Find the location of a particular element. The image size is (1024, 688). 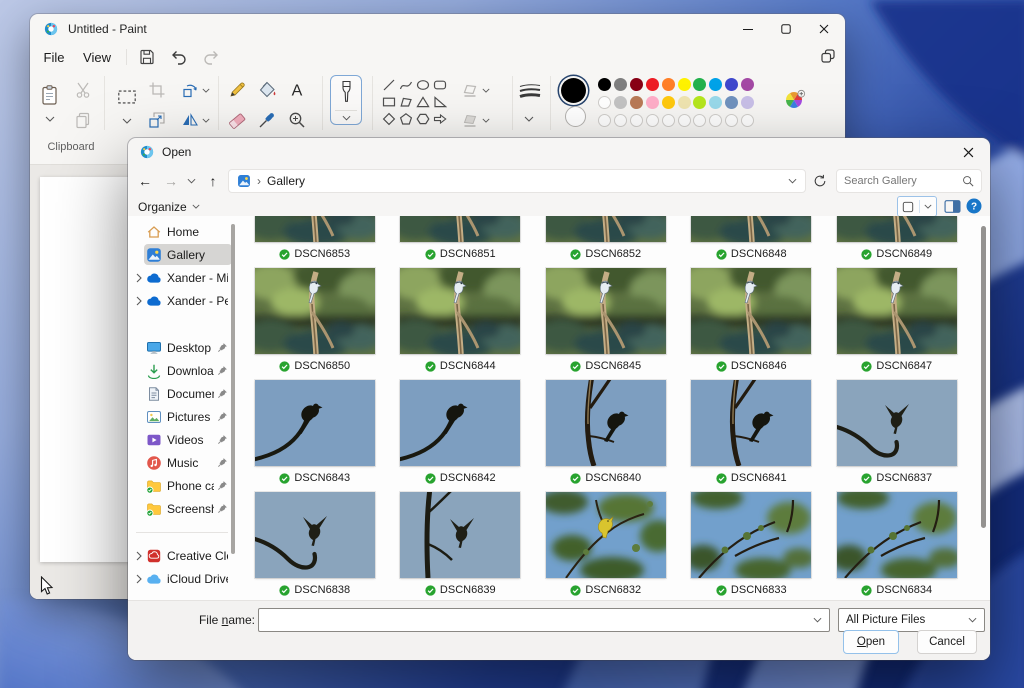

layers-button is located at coordinates (828, 56).